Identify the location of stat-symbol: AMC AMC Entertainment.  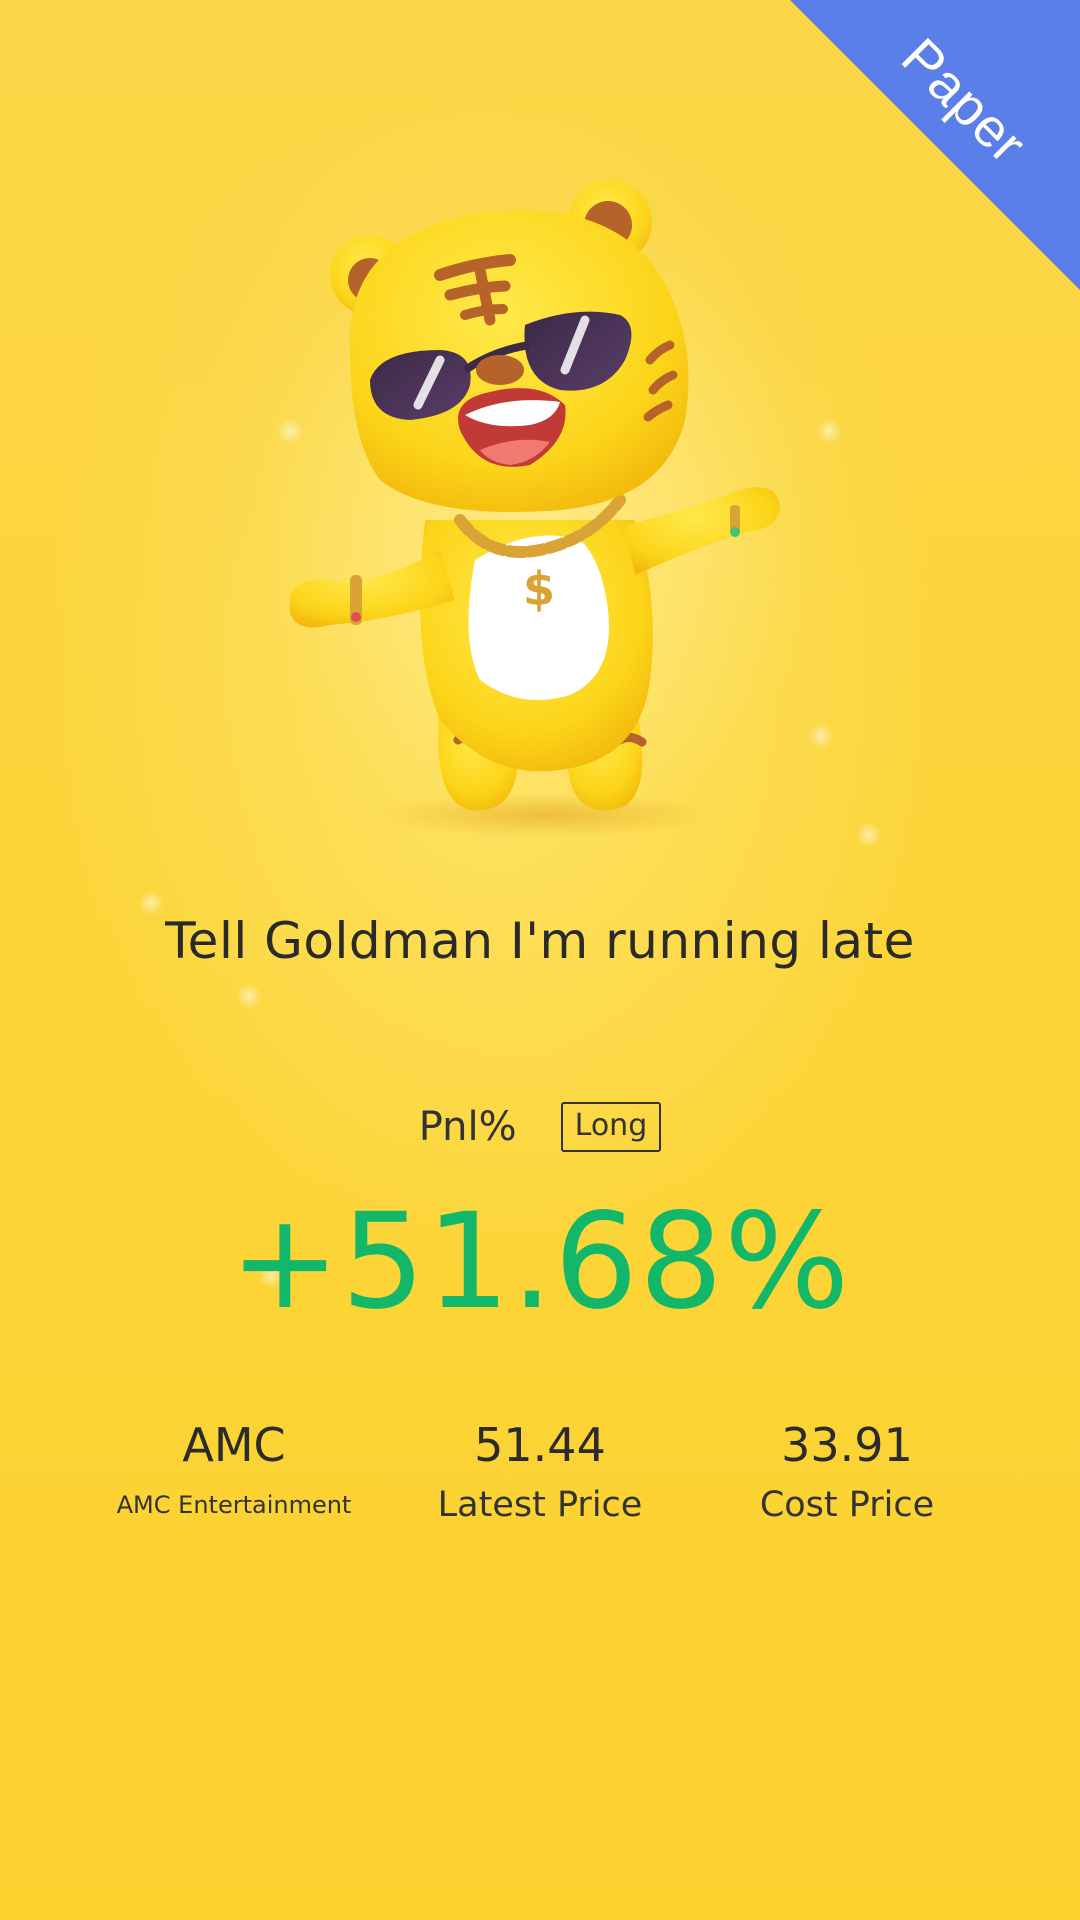
(234, 1467).